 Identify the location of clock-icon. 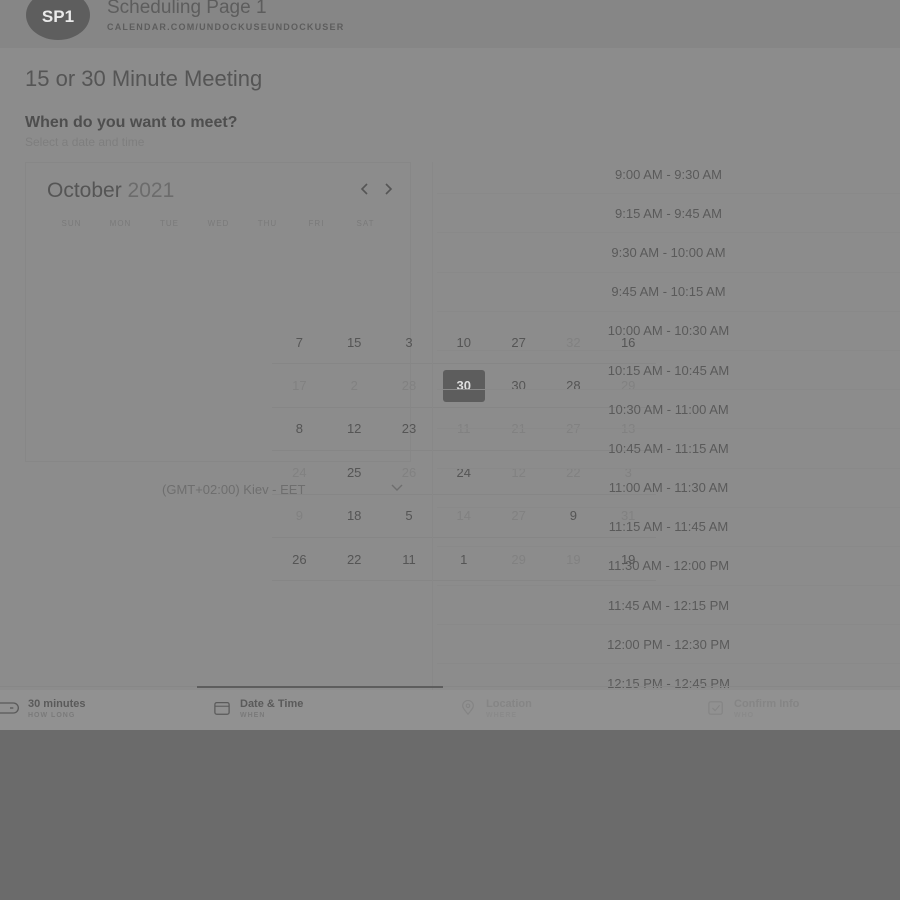
(9, 708).